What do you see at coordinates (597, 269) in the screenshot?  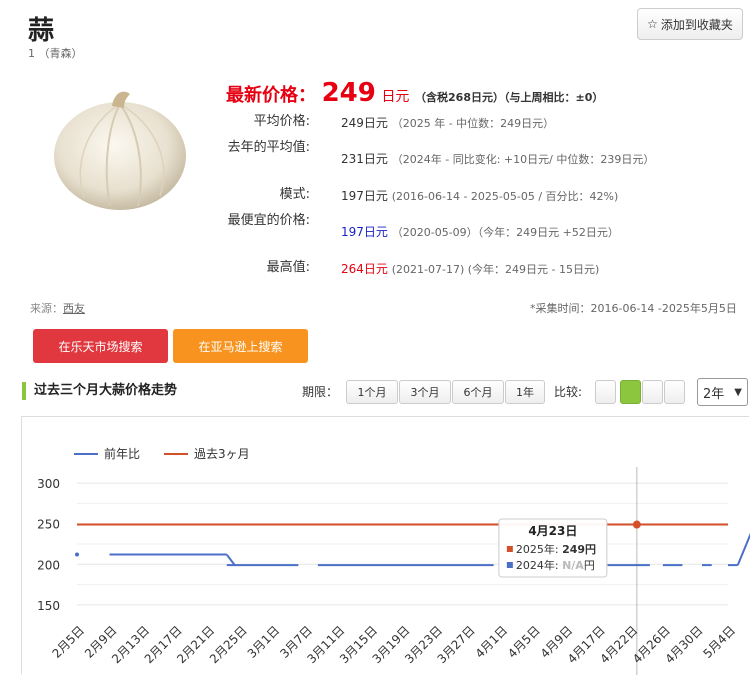 I see `highest-note-b: )` at bounding box center [597, 269].